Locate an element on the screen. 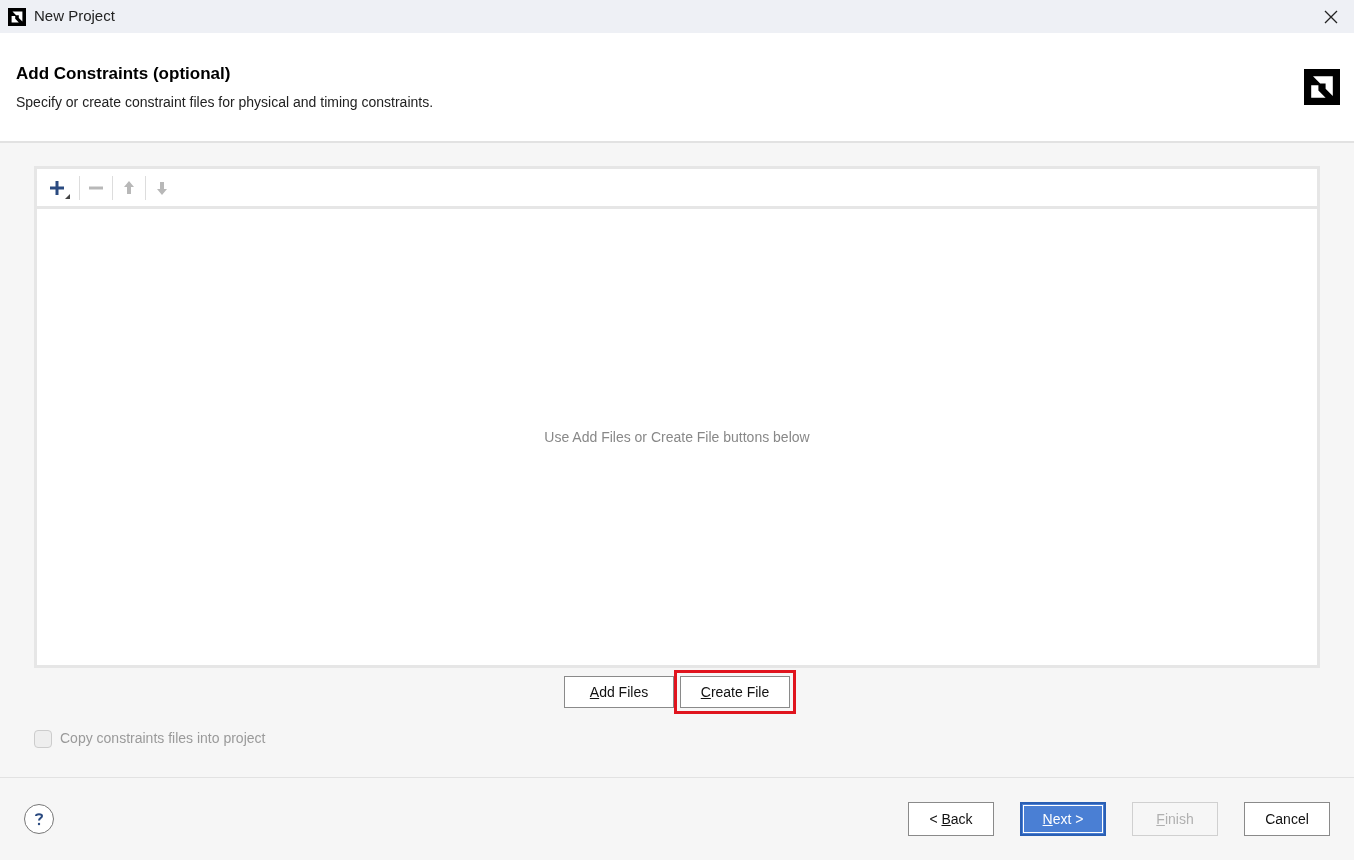 The image size is (1354, 860). page-title: Add Constraints (optional) is located at coordinates (124, 73).